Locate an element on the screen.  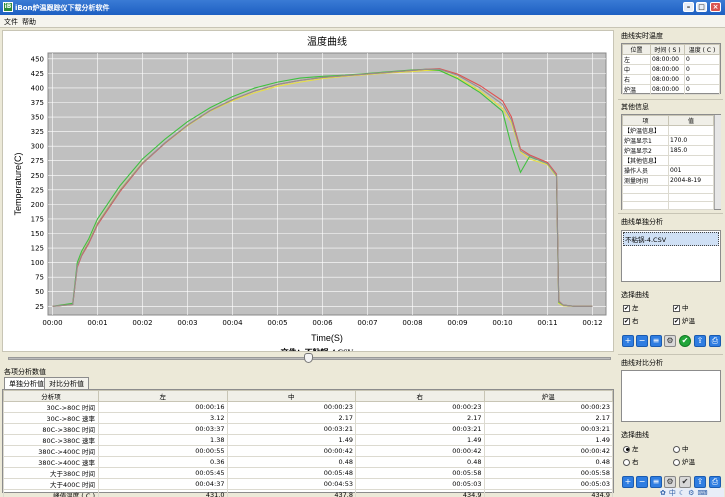
checkbox-middle-box: ✔ is located at coordinates (676, 308).